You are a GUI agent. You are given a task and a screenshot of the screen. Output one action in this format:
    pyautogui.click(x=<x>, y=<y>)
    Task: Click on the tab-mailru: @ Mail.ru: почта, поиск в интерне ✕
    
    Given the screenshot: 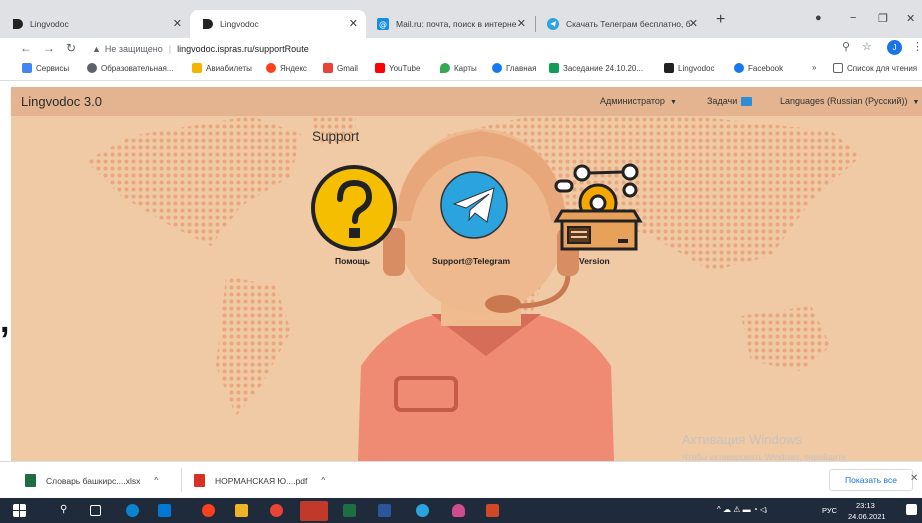 What is the action you would take?
    pyautogui.click(x=450, y=24)
    